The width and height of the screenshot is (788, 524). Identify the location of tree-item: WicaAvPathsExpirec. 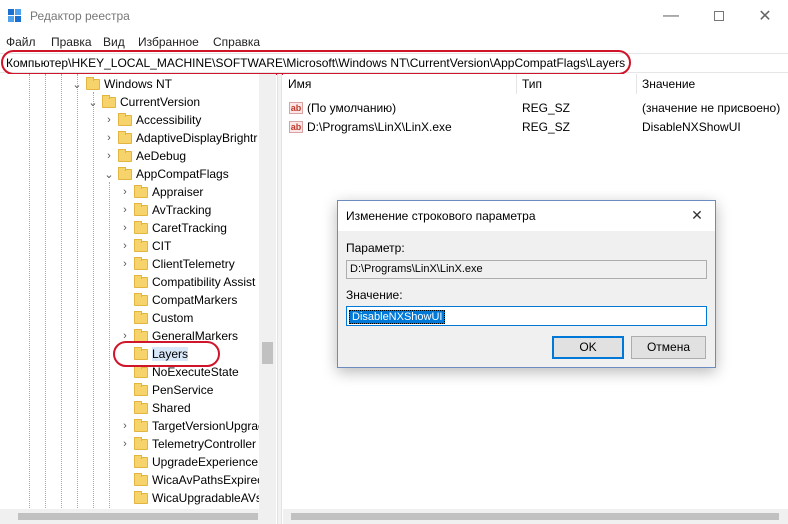
(191, 480).